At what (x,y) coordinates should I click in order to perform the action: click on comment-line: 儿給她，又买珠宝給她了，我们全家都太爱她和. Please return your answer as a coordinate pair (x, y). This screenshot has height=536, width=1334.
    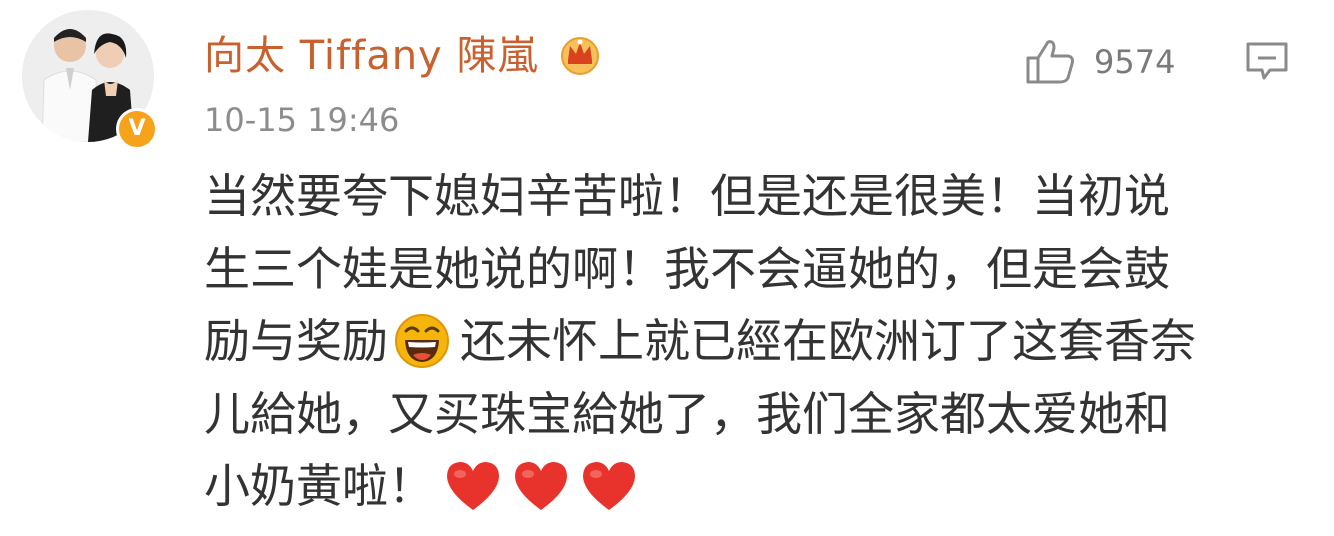
    Looking at the image, I should click on (687, 413).